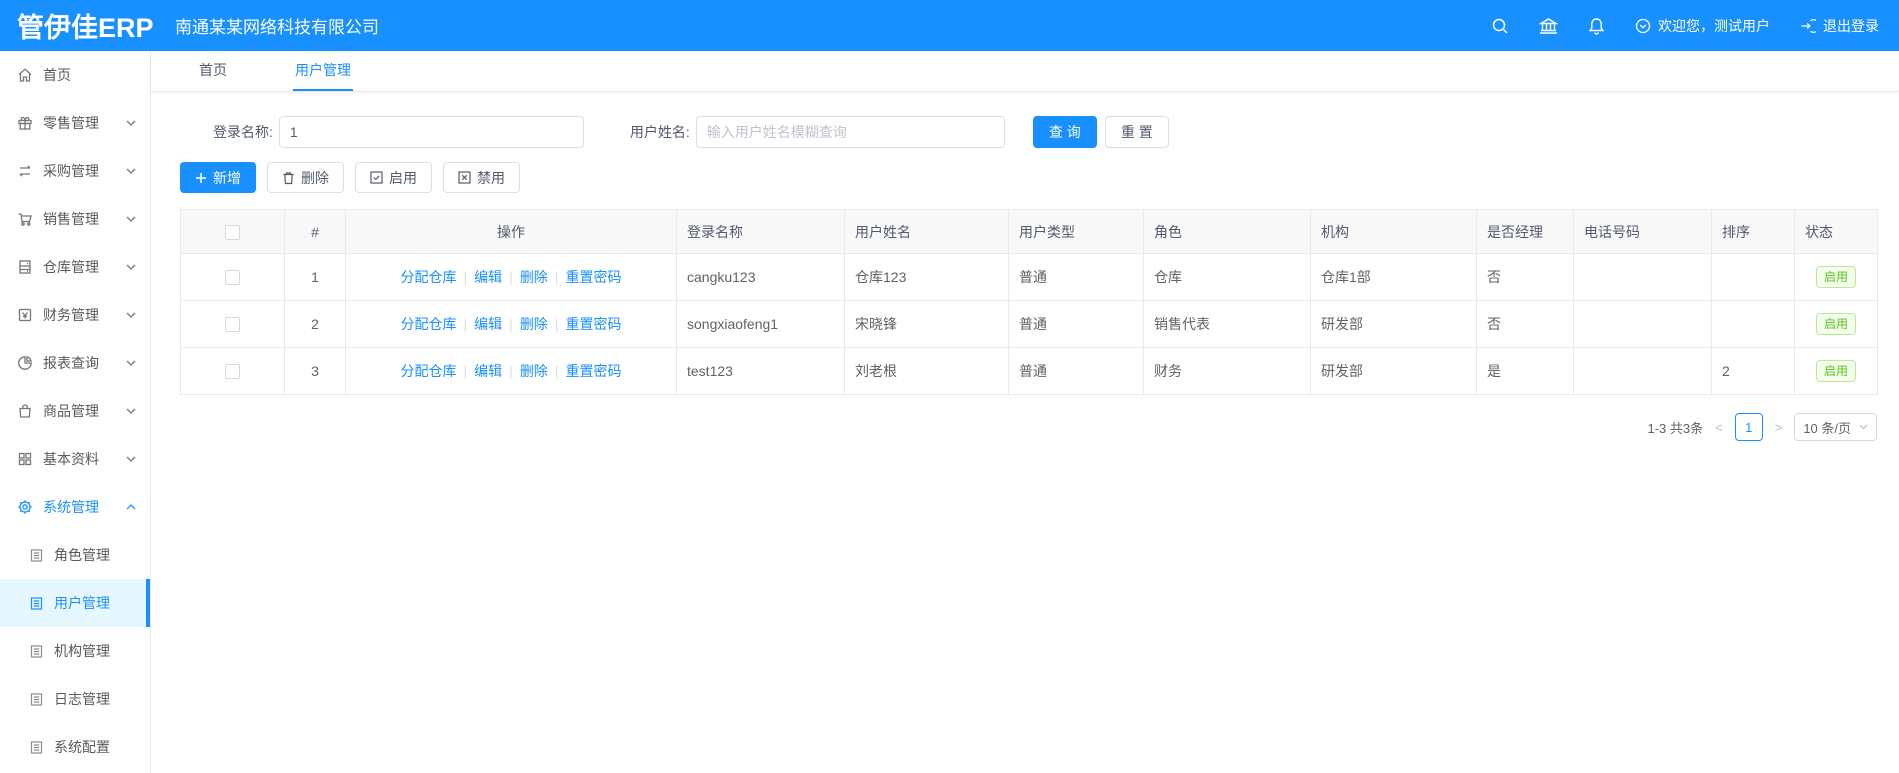  Describe the element at coordinates (1719, 427) in the screenshot. I see `prev-page-icon: <` at that location.